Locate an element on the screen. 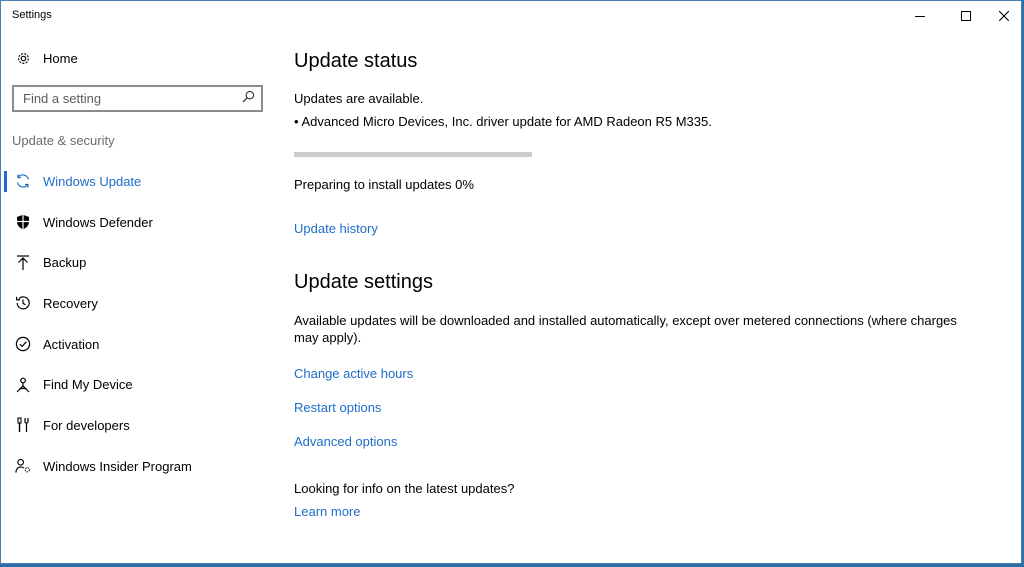 Image resolution: width=1024 pixels, height=567 pixels. advanced-options-link: Advanced options is located at coordinates (345, 441).